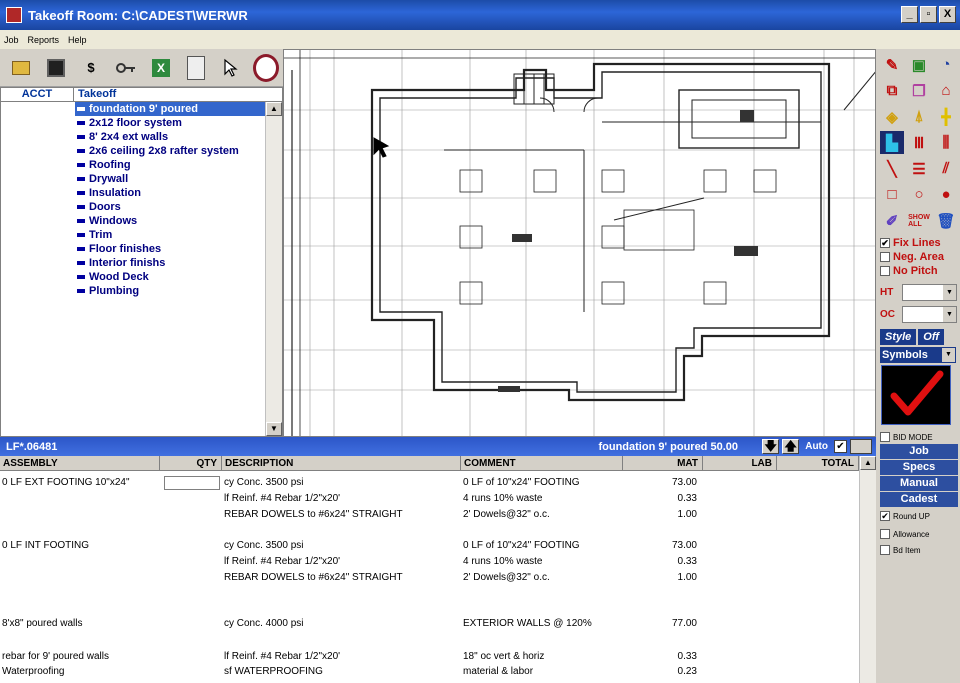 The height and width of the screenshot is (683, 960). I want to click on takeoff-column-header: Takeoff, so click(95, 94).